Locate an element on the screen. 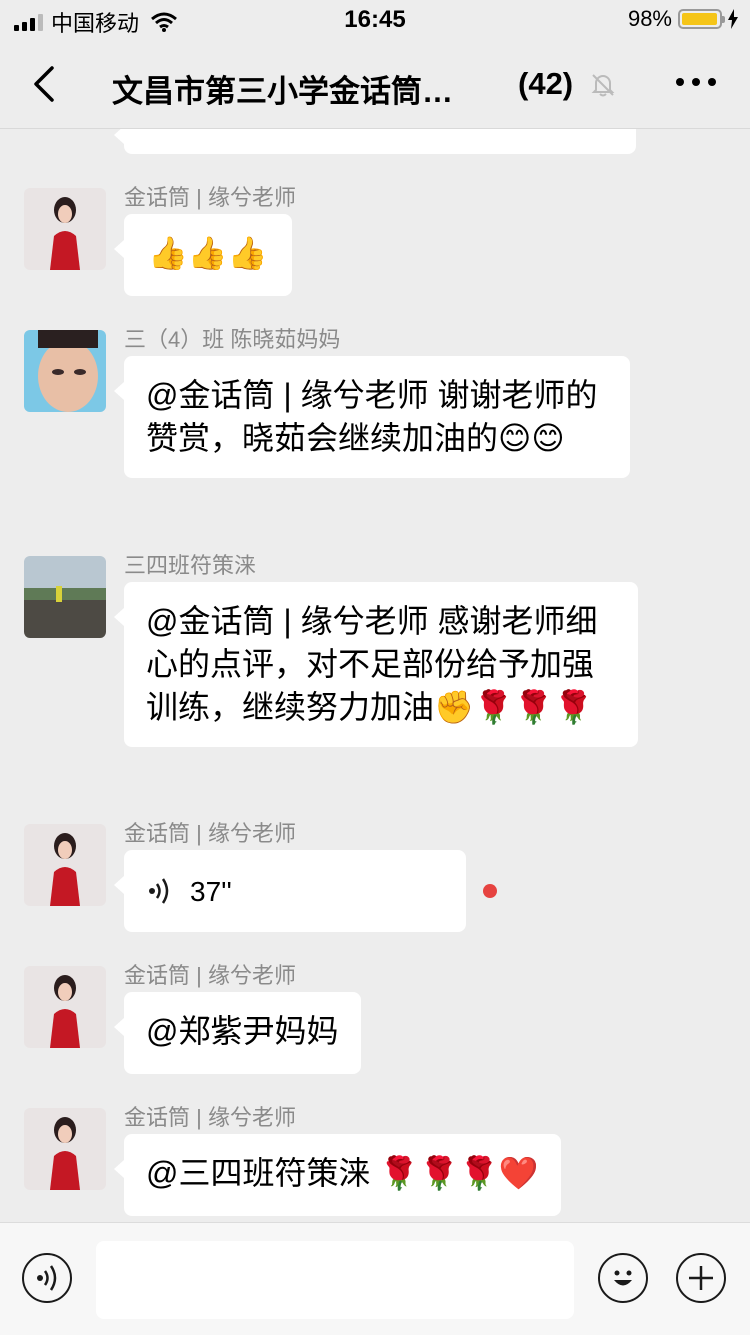 The image size is (750, 1335). more-dots-icon is located at coordinates (696, 82).